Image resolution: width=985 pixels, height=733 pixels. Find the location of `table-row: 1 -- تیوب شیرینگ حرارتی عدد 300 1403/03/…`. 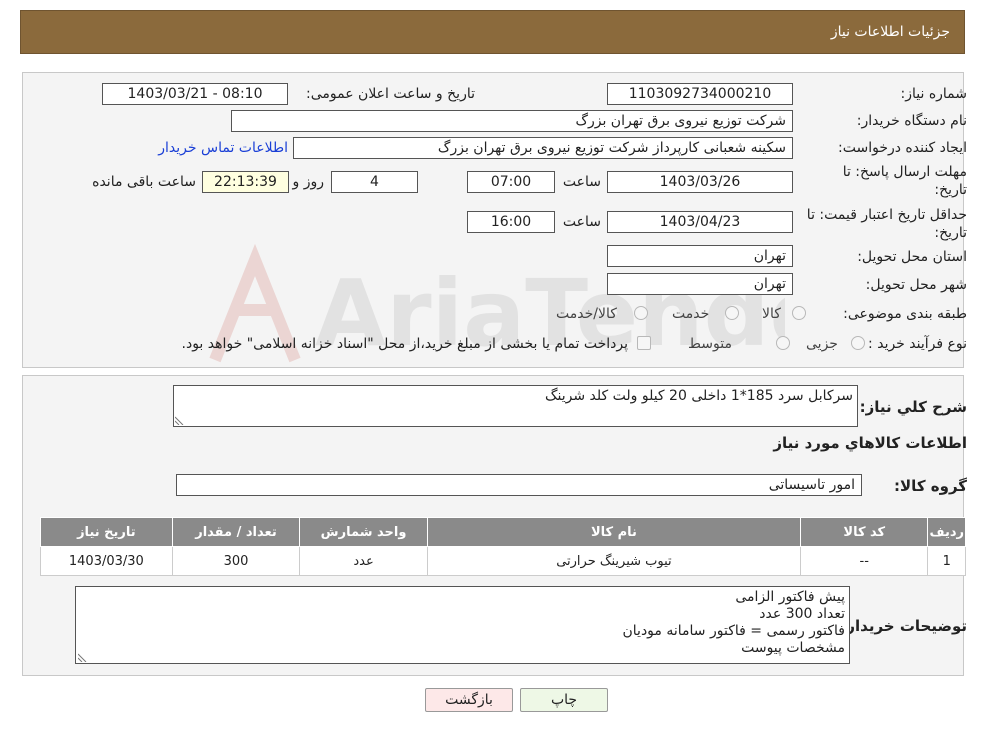

table-row: 1 -- تیوب شیرینگ حرارتی عدد 300 1403/03/… is located at coordinates (503, 561).